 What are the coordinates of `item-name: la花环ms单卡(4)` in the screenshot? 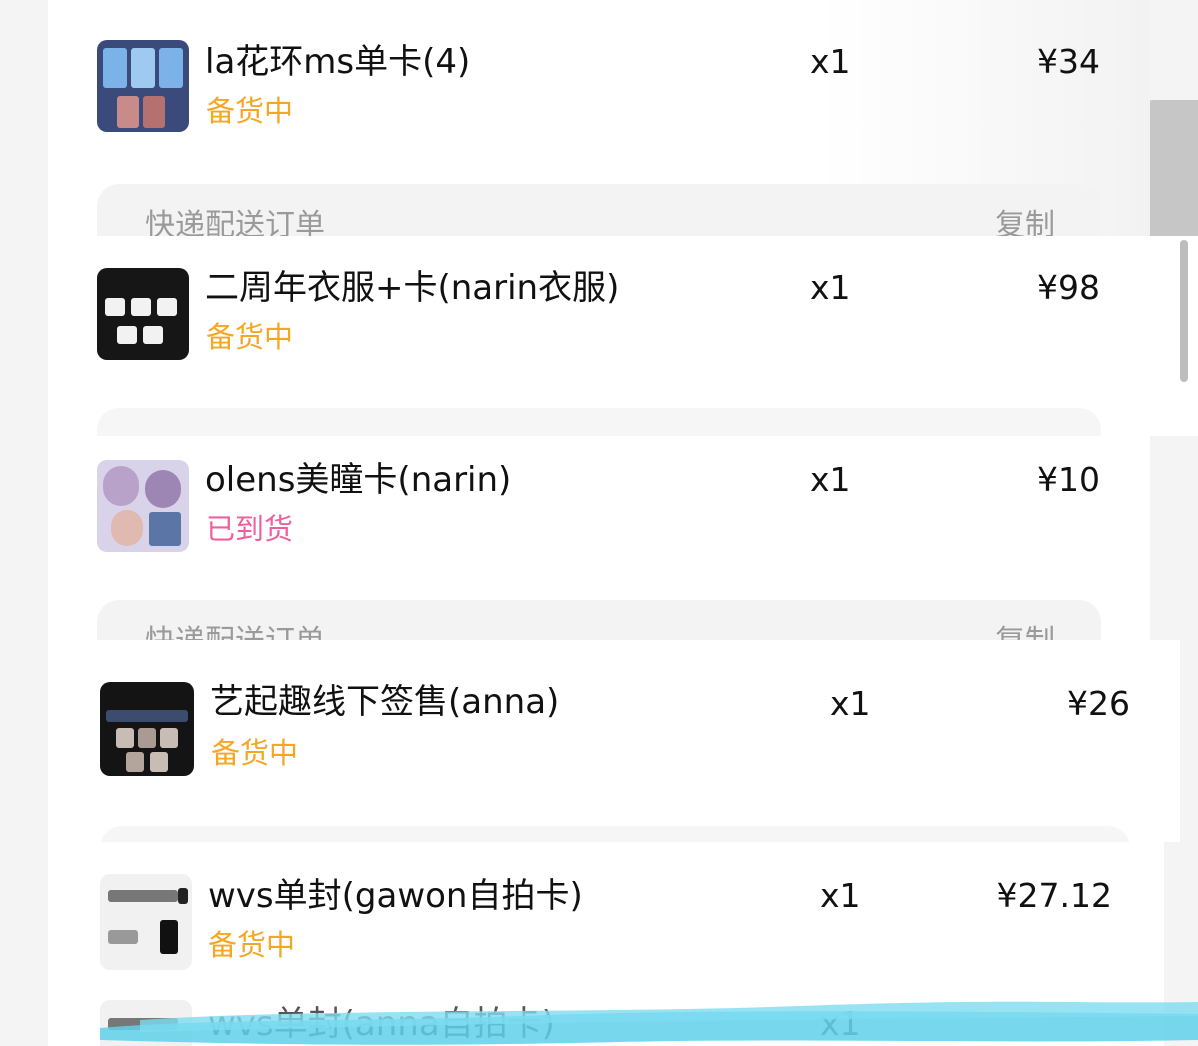 It's located at (337, 62).